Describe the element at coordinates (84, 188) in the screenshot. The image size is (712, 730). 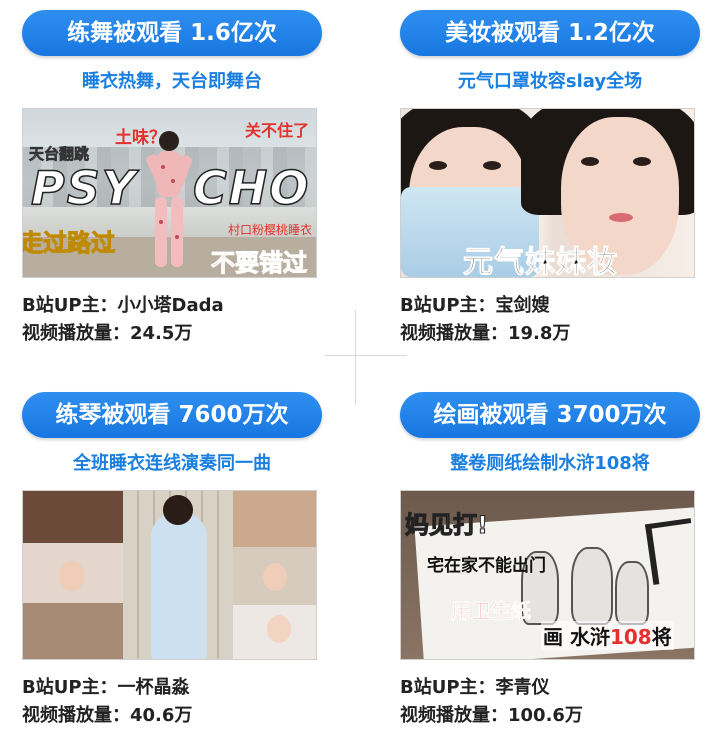
I see `overlay-psy: PSY` at that location.